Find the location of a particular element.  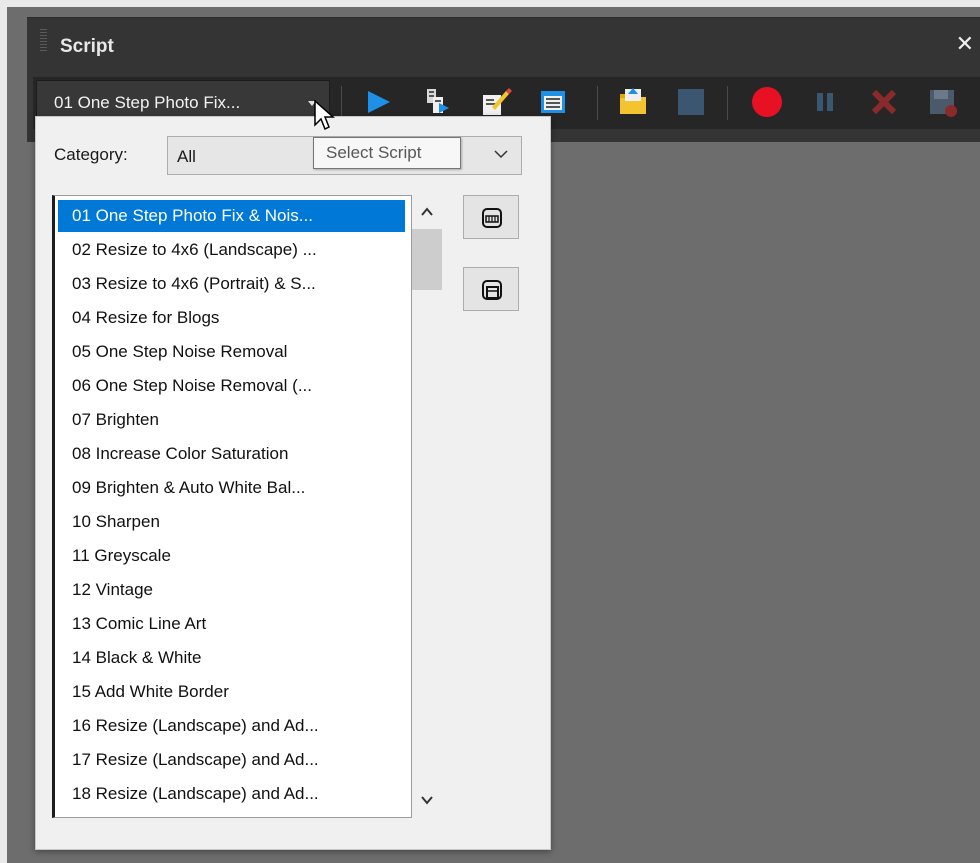

run-icon is located at coordinates (379, 102).